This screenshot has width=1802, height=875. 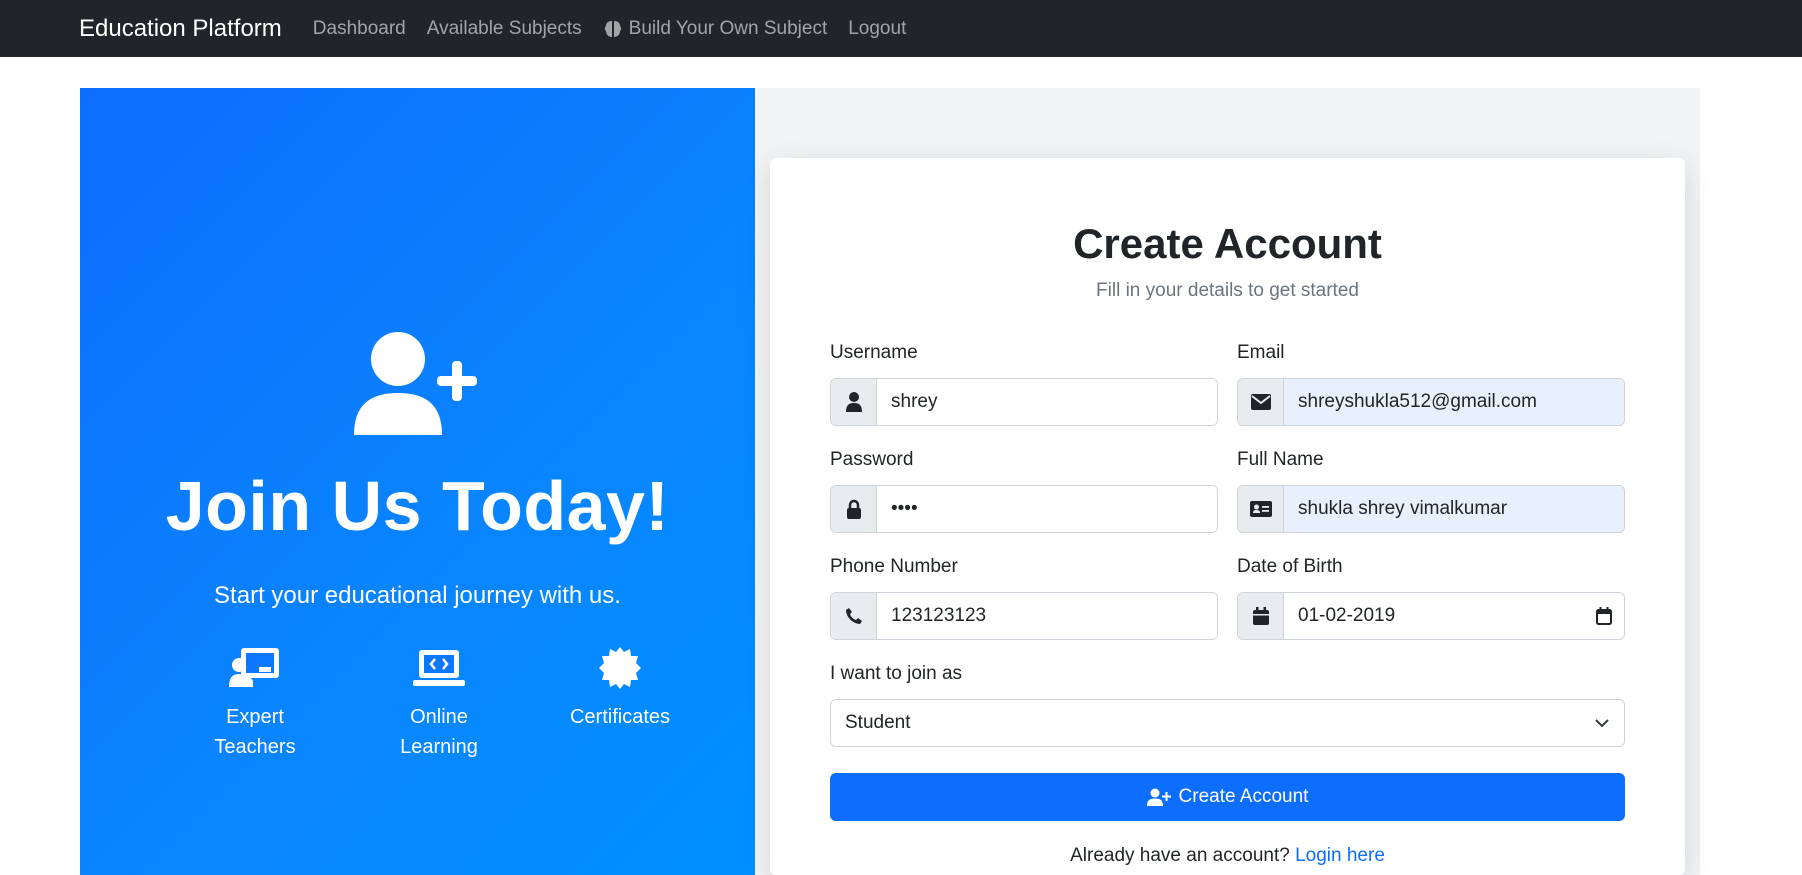 I want to click on nav-link-logout: Logout, so click(x=877, y=29).